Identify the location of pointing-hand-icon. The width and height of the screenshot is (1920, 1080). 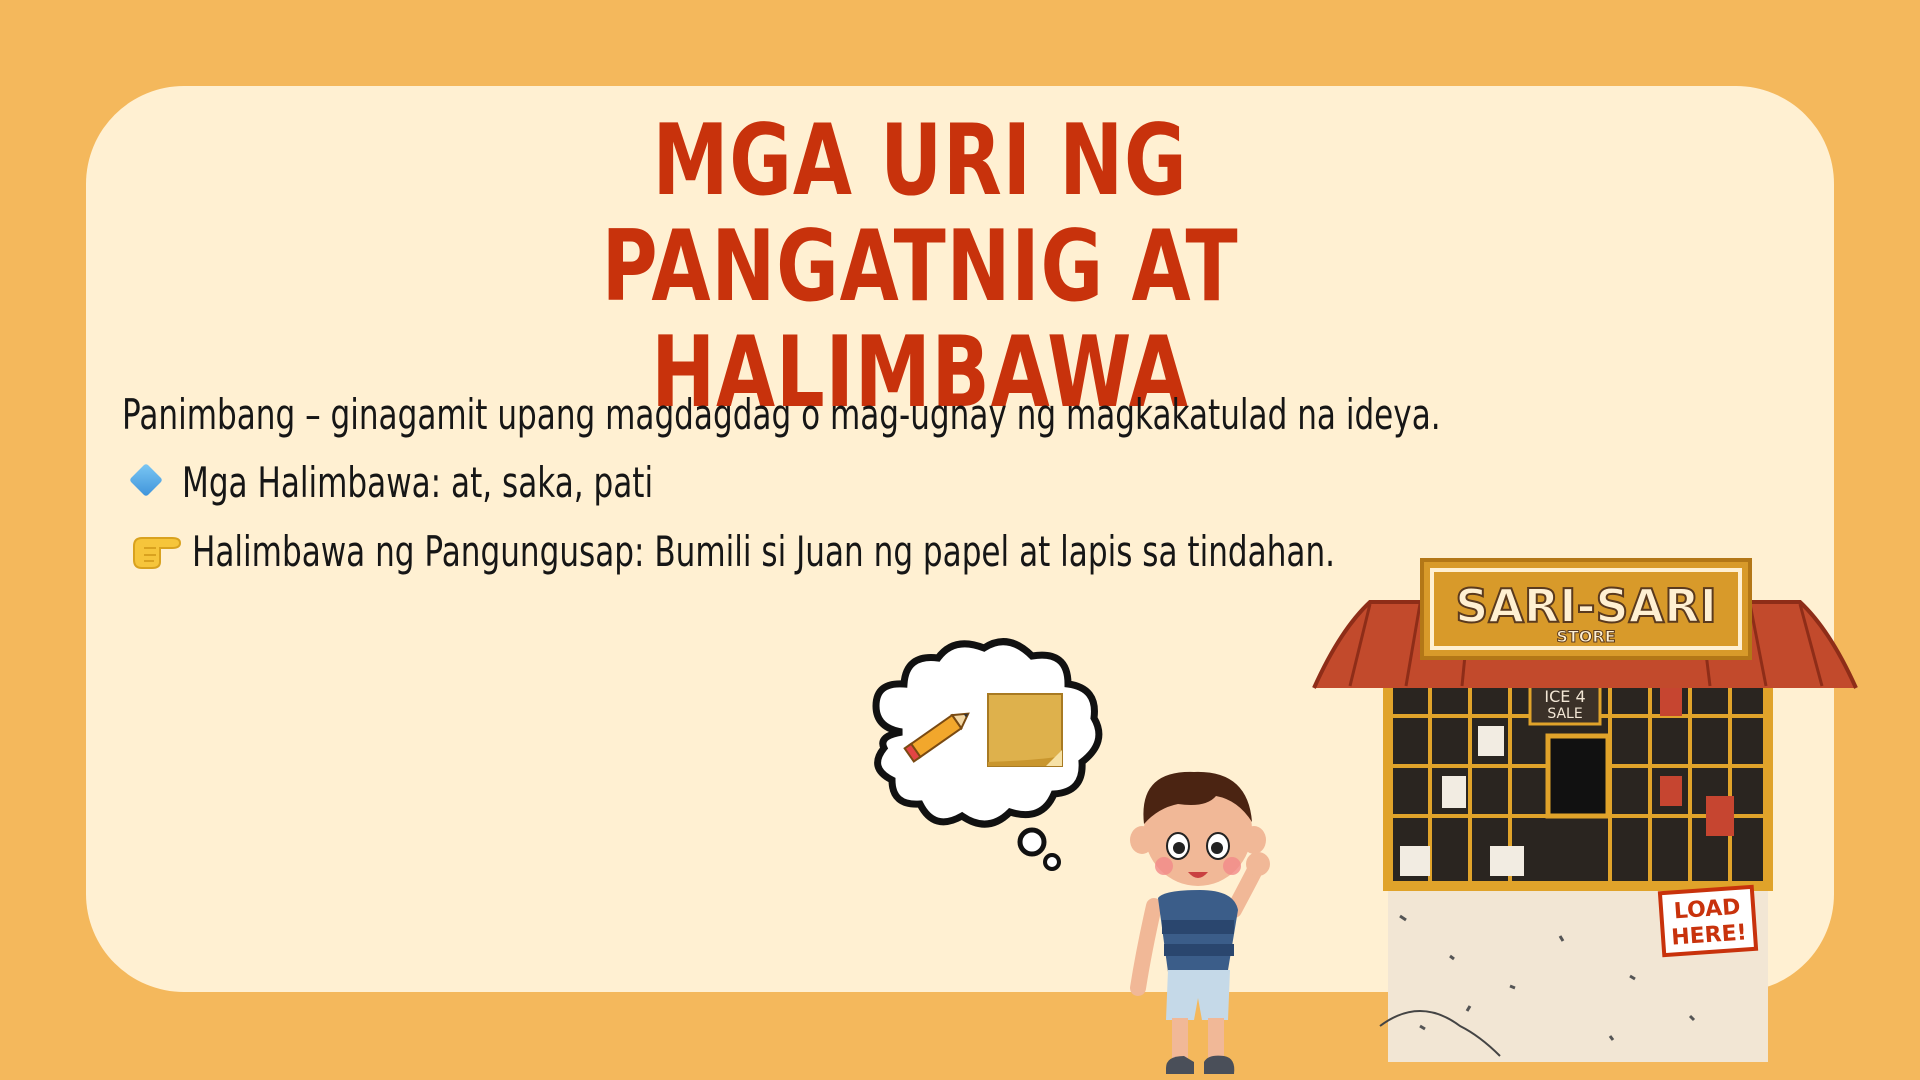
(157, 553).